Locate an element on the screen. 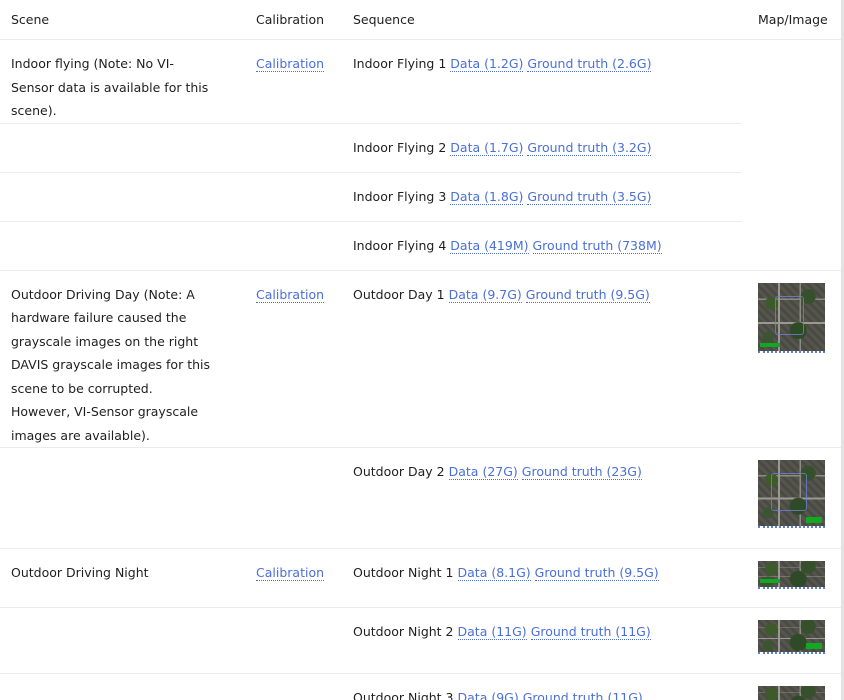  header-calibration: Calibration is located at coordinates (293, 20).